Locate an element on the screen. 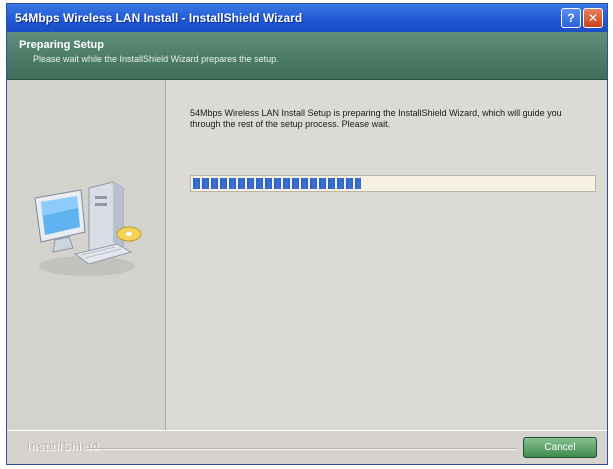  installshield-brand: InstallShield is located at coordinates (63, 447).